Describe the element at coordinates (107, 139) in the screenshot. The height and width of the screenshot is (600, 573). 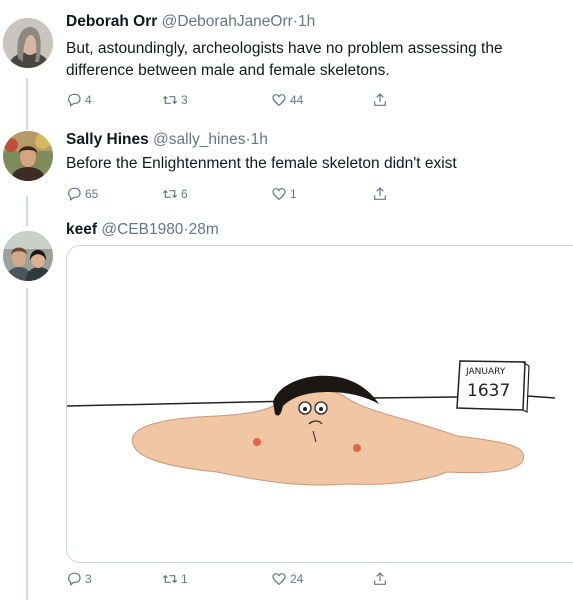
I see `display-name: Sally Hines` at that location.